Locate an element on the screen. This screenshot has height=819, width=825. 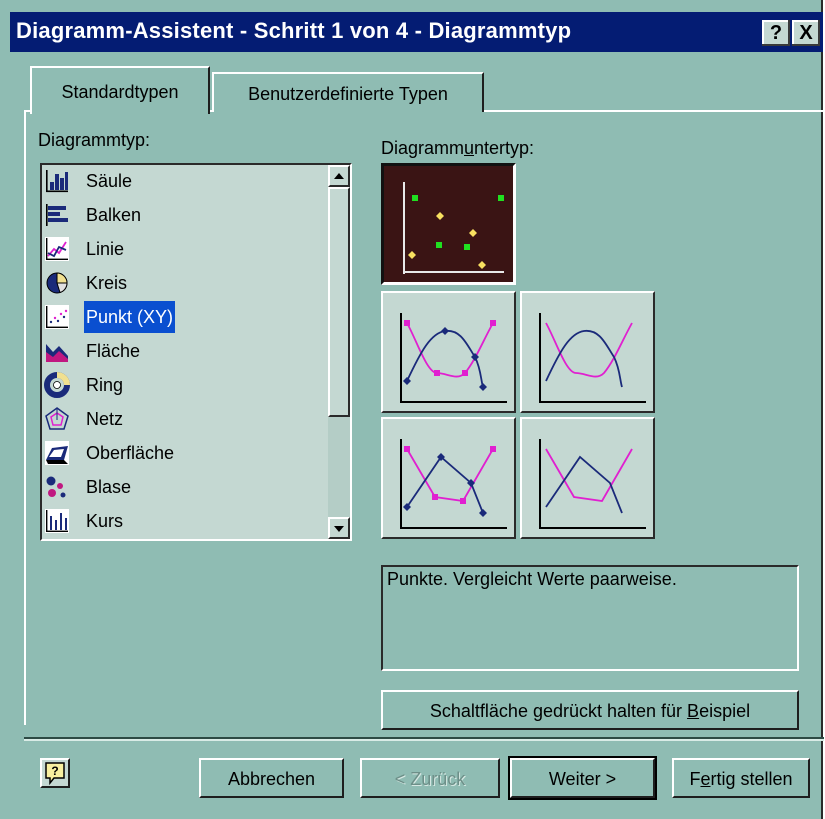
list-item-ring: Ring is located at coordinates (185, 385).